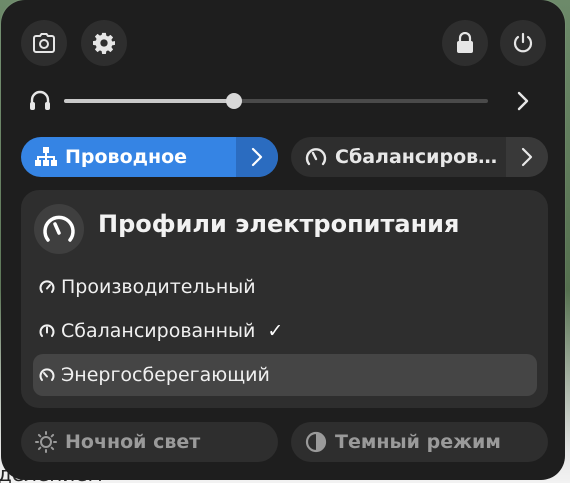 Image resolution: width=570 pixels, height=483 pixels. What do you see at coordinates (233, 101) in the screenshot?
I see `volume-slider-handle` at bounding box center [233, 101].